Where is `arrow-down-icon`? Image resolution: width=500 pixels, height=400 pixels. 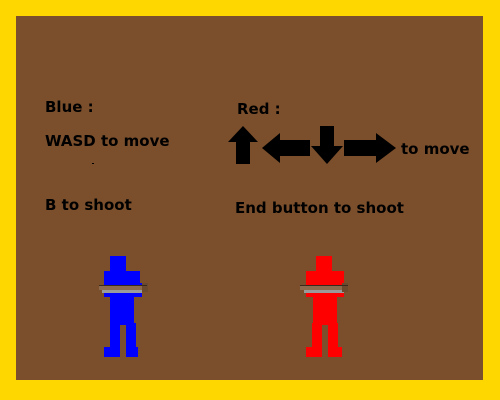 arrow-down-icon is located at coordinates (327, 145).